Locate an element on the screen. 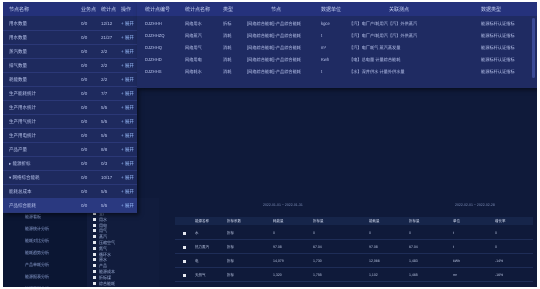  header-stat-point: 统计点 is located at coordinates (109, 10).